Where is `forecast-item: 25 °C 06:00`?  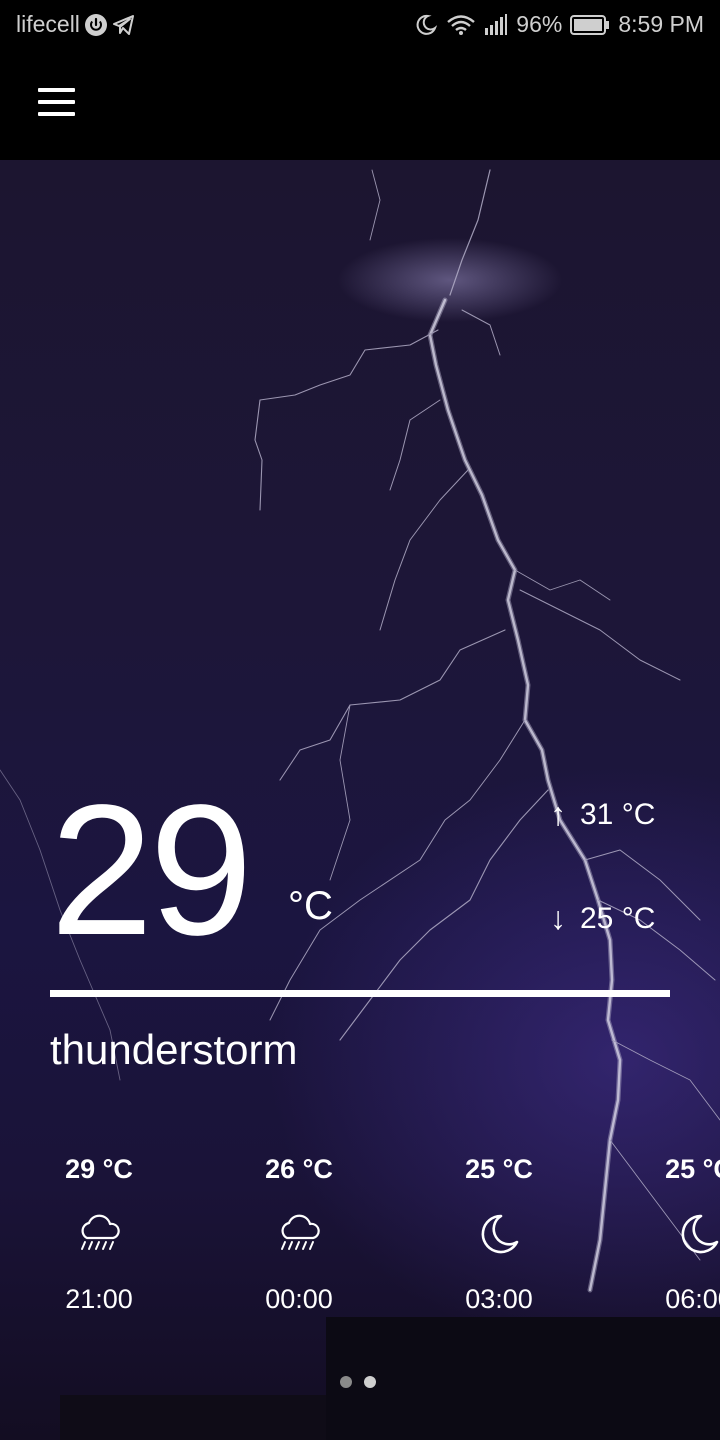 forecast-item: 25 °C 06:00 is located at coordinates (677, 1234).